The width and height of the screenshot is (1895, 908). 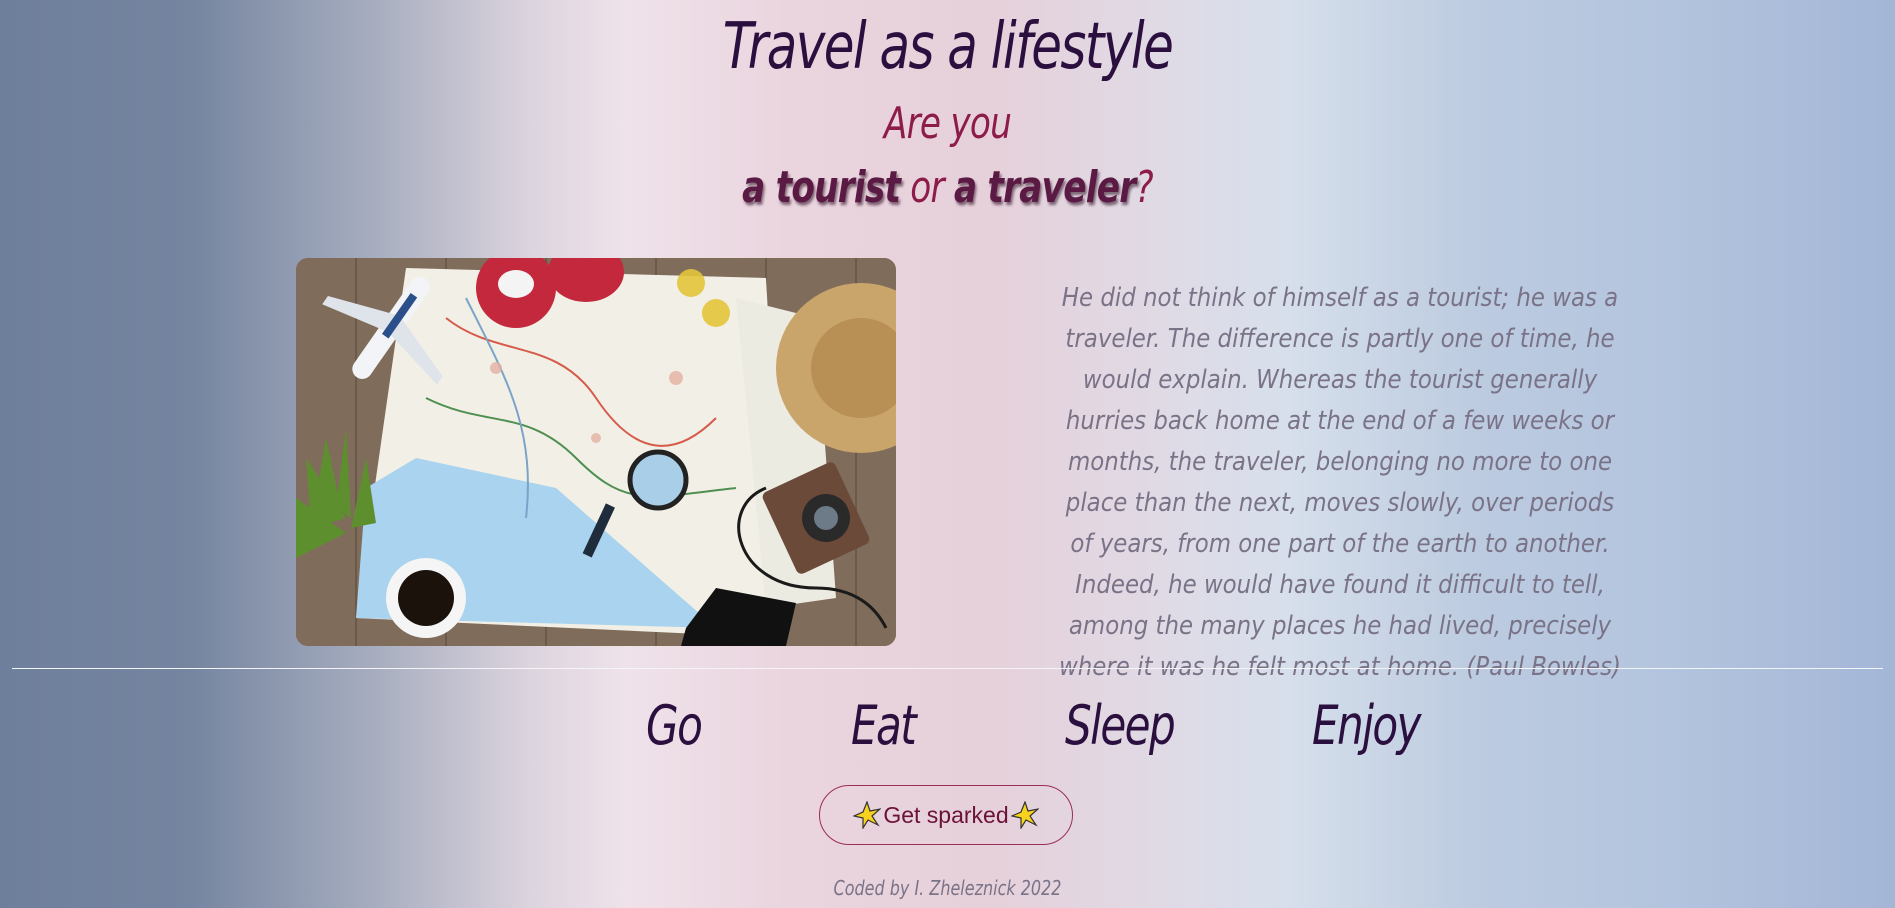 What do you see at coordinates (947, 123) in the screenshot?
I see `subtitle-are-you: Are you` at bounding box center [947, 123].